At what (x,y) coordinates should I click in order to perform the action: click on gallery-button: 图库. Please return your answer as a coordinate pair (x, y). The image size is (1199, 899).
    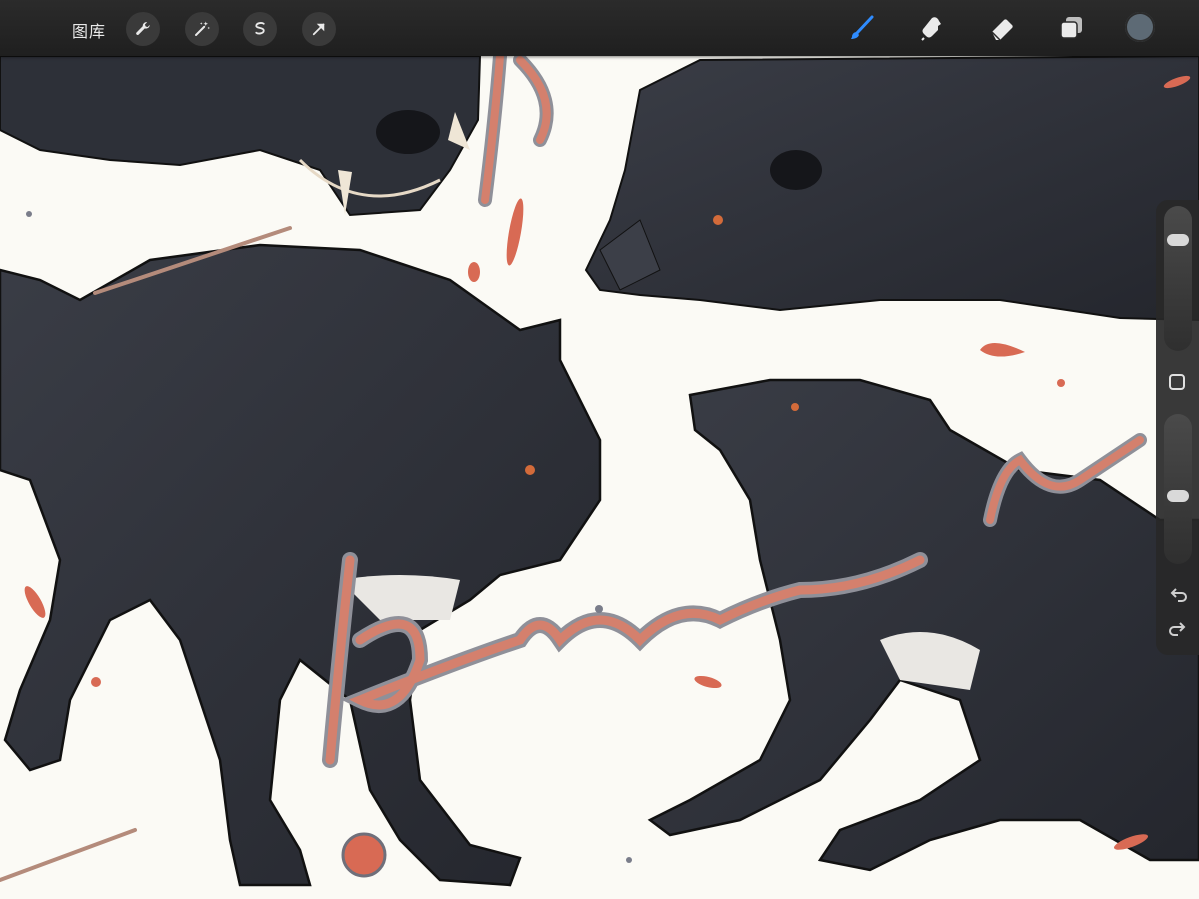
    Looking at the image, I should click on (89, 30).